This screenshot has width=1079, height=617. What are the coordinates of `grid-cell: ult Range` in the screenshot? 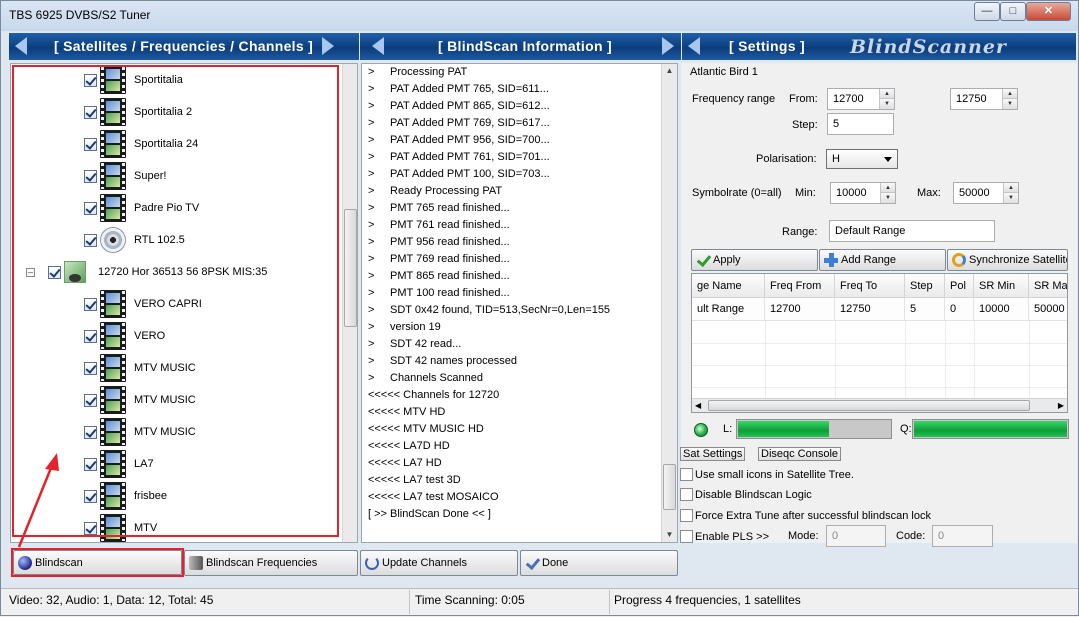 It's located at (728, 309).